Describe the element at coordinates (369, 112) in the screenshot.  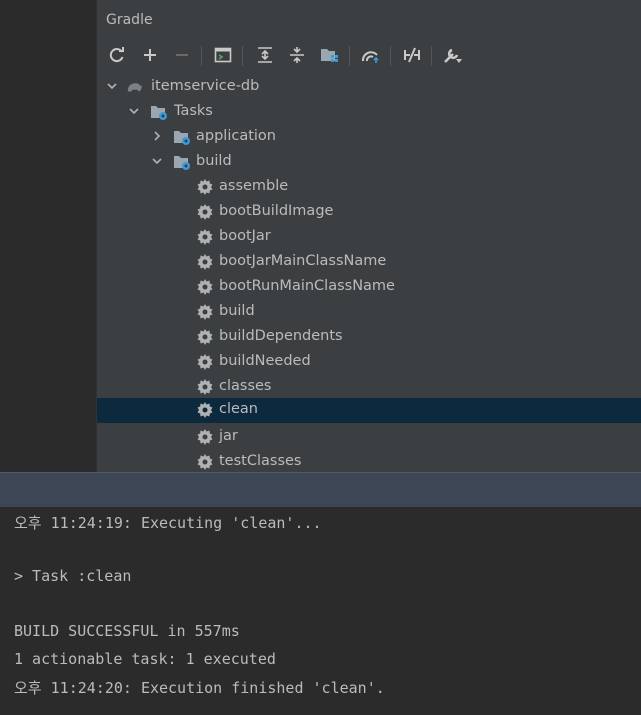
I see `tree-row-tasks: Tasks` at that location.